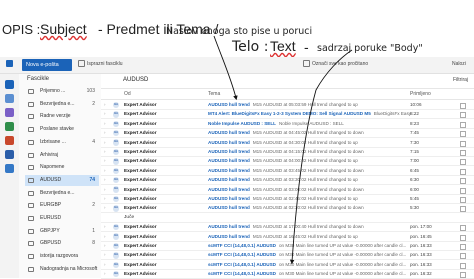 Image resolution: width=474 pixels, height=279 pixels. What do you see at coordinates (92, 179) in the screenshot?
I see `folder-count: 74` at bounding box center [92, 179].